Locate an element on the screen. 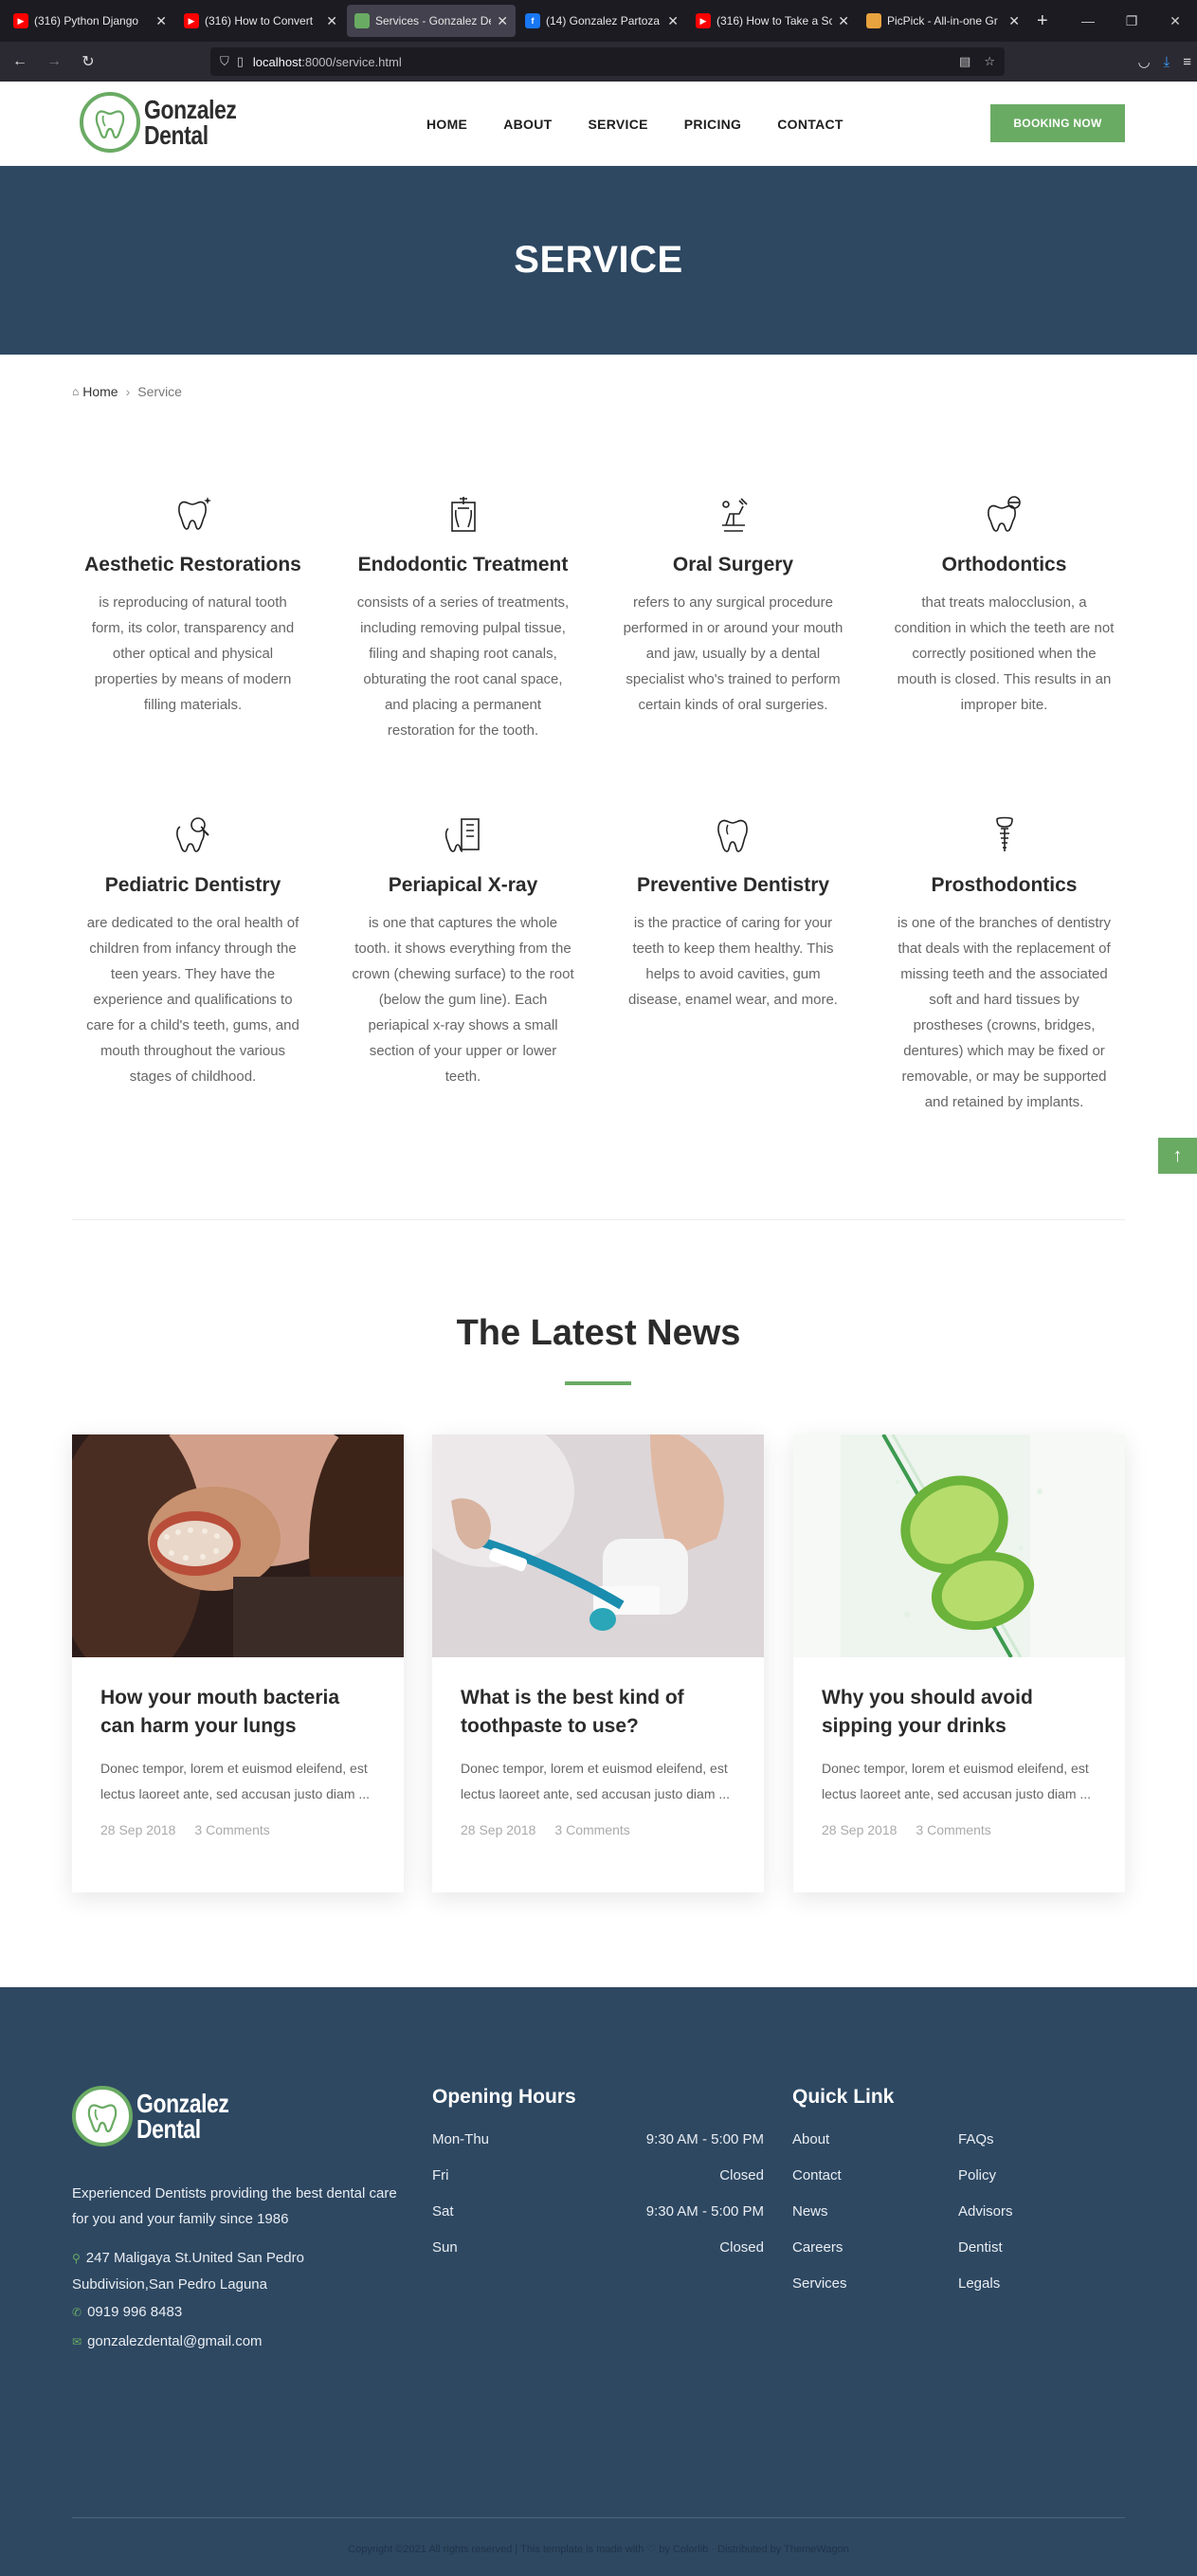 The height and width of the screenshot is (2576, 1197). footer-phone: ✆ 0919 996 8483 is located at coordinates (127, 2312).